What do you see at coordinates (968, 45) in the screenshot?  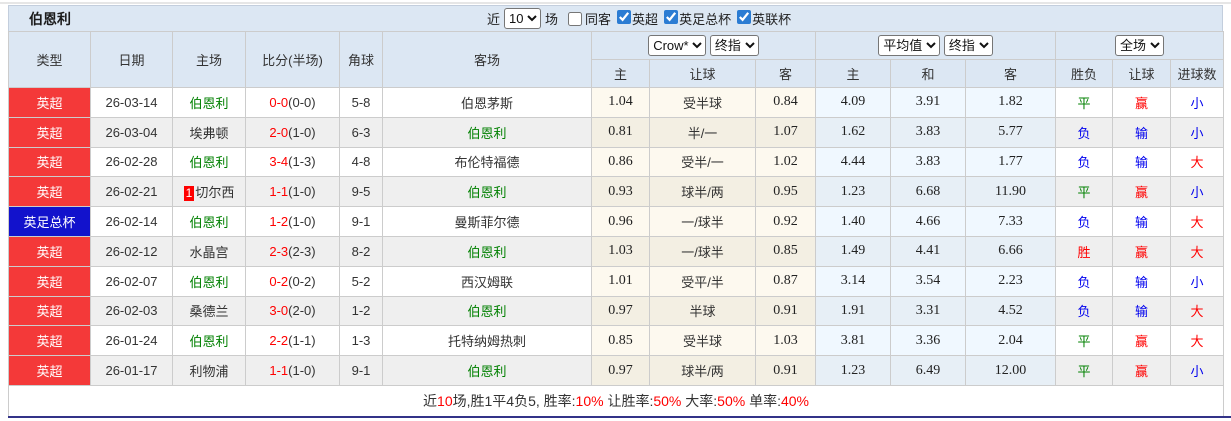 I see `avg-stage-select: 终指` at bounding box center [968, 45].